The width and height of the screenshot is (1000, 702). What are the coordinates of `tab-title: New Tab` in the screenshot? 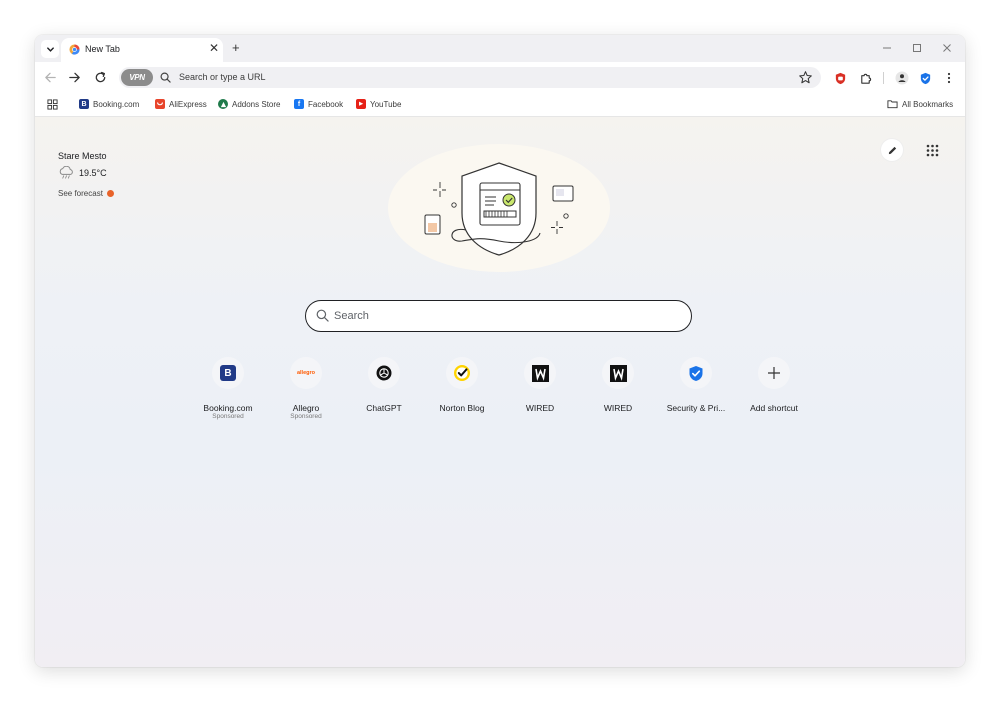 It's located at (102, 49).